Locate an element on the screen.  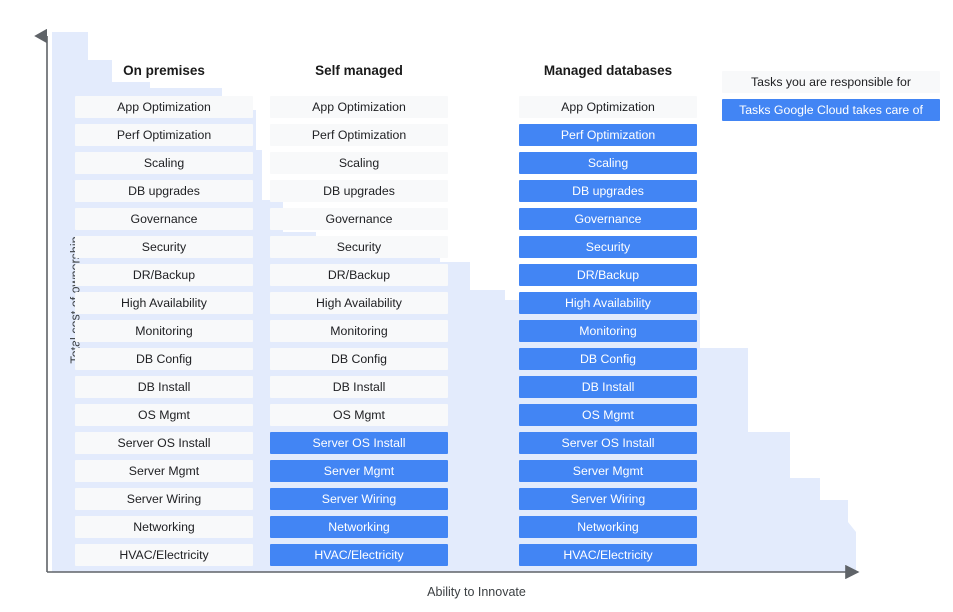
legend-item: Tasks you are responsible for is located at coordinates (831, 82).